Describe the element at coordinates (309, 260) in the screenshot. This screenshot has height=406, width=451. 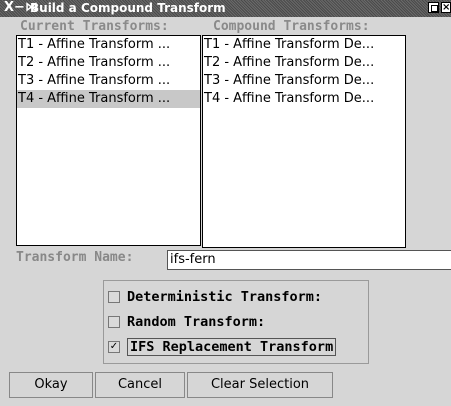
I see `transform-name-input: ifs-fern` at that location.